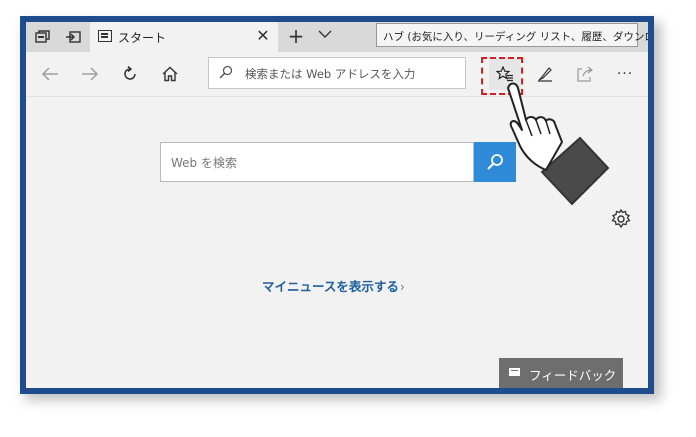 The height and width of the screenshot is (437, 696). Describe the element at coordinates (558, 144) in the screenshot. I see `pointing-hand-icon` at that location.